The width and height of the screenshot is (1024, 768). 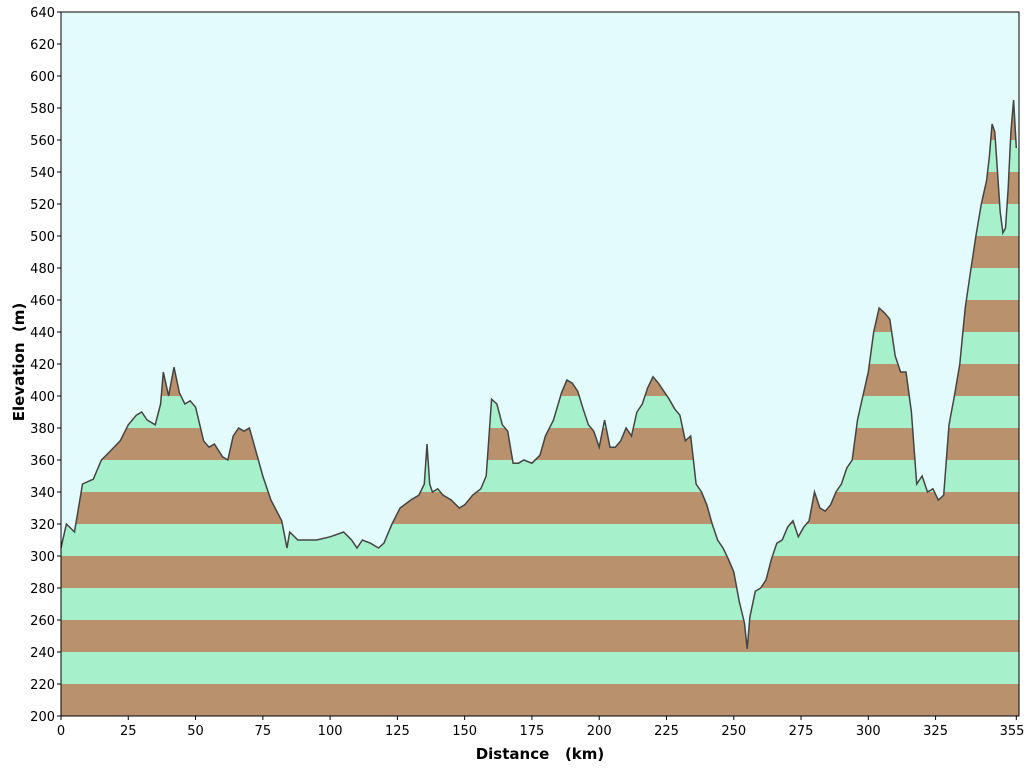 I want to click on x-axis: 0 25 50 75 100 125 150 175 200 225 250 275 300 325 355, so click(x=540, y=727).